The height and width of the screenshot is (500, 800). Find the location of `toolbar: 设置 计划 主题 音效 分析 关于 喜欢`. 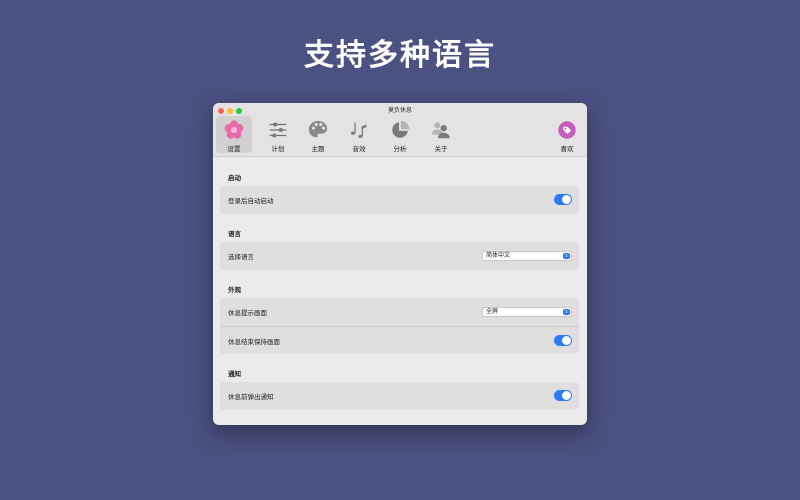

toolbar: 设置 计划 主题 音效 分析 关于 喜欢 is located at coordinates (400, 135).